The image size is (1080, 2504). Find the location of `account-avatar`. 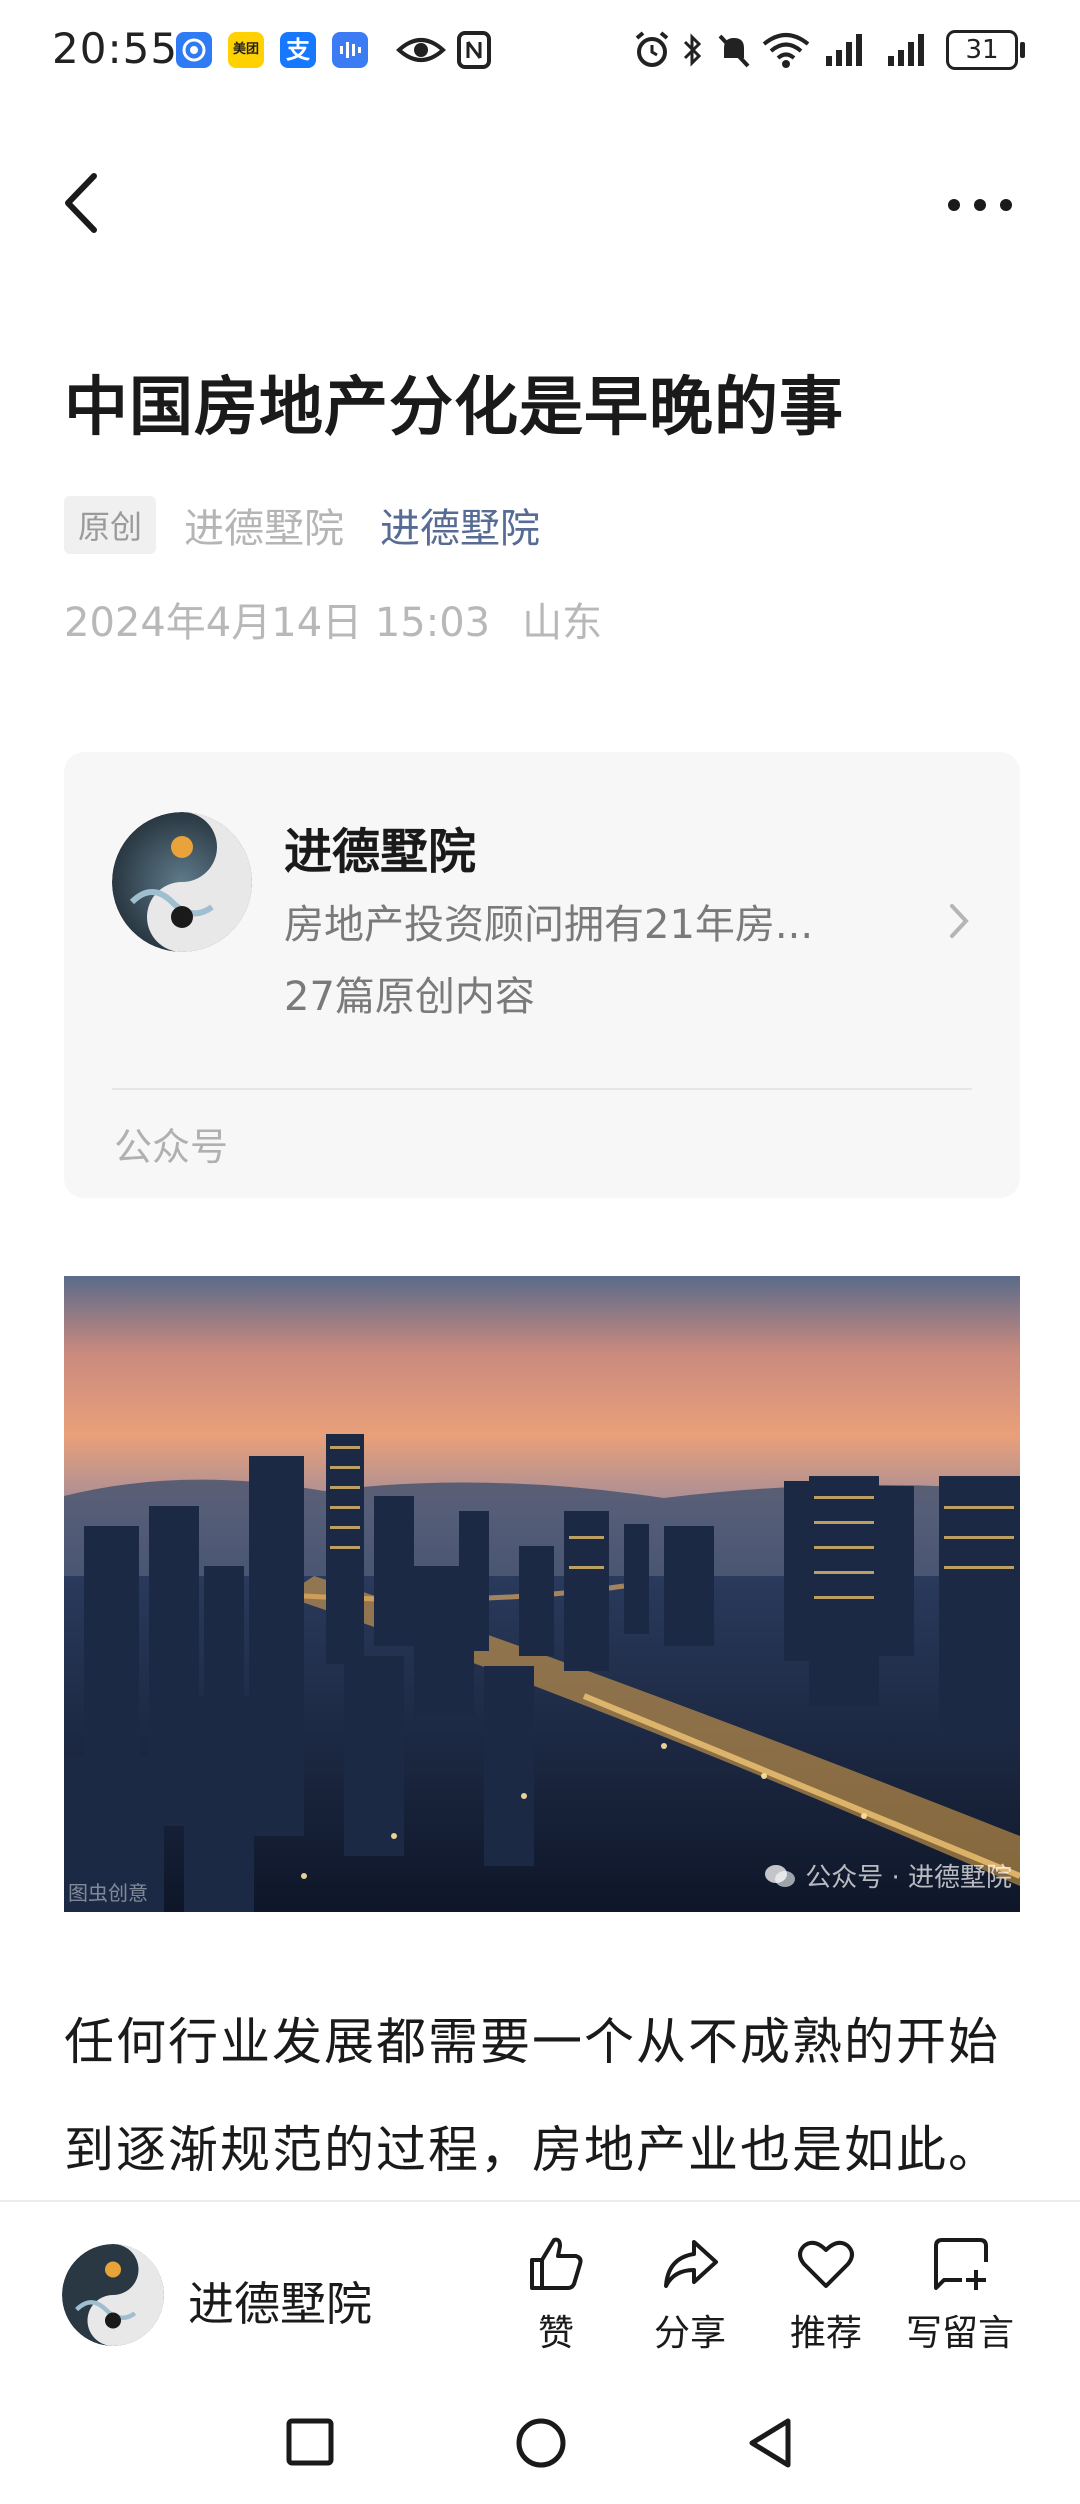

account-avatar is located at coordinates (182, 882).